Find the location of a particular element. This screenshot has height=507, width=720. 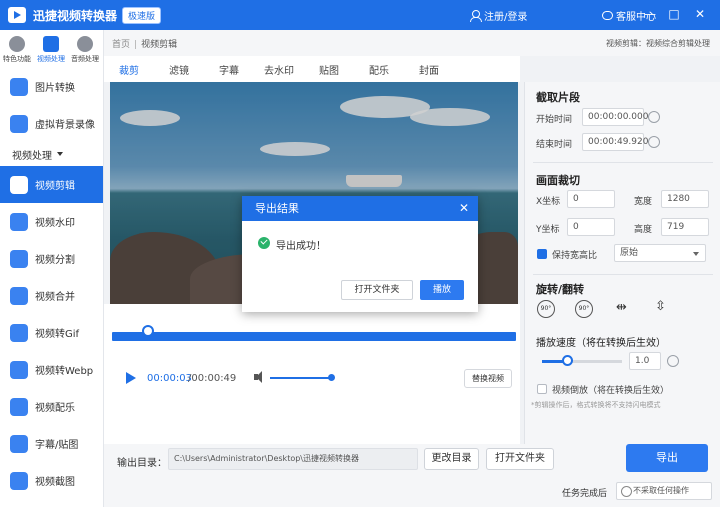

category-label: 视频处理 is located at coordinates (51, 59).